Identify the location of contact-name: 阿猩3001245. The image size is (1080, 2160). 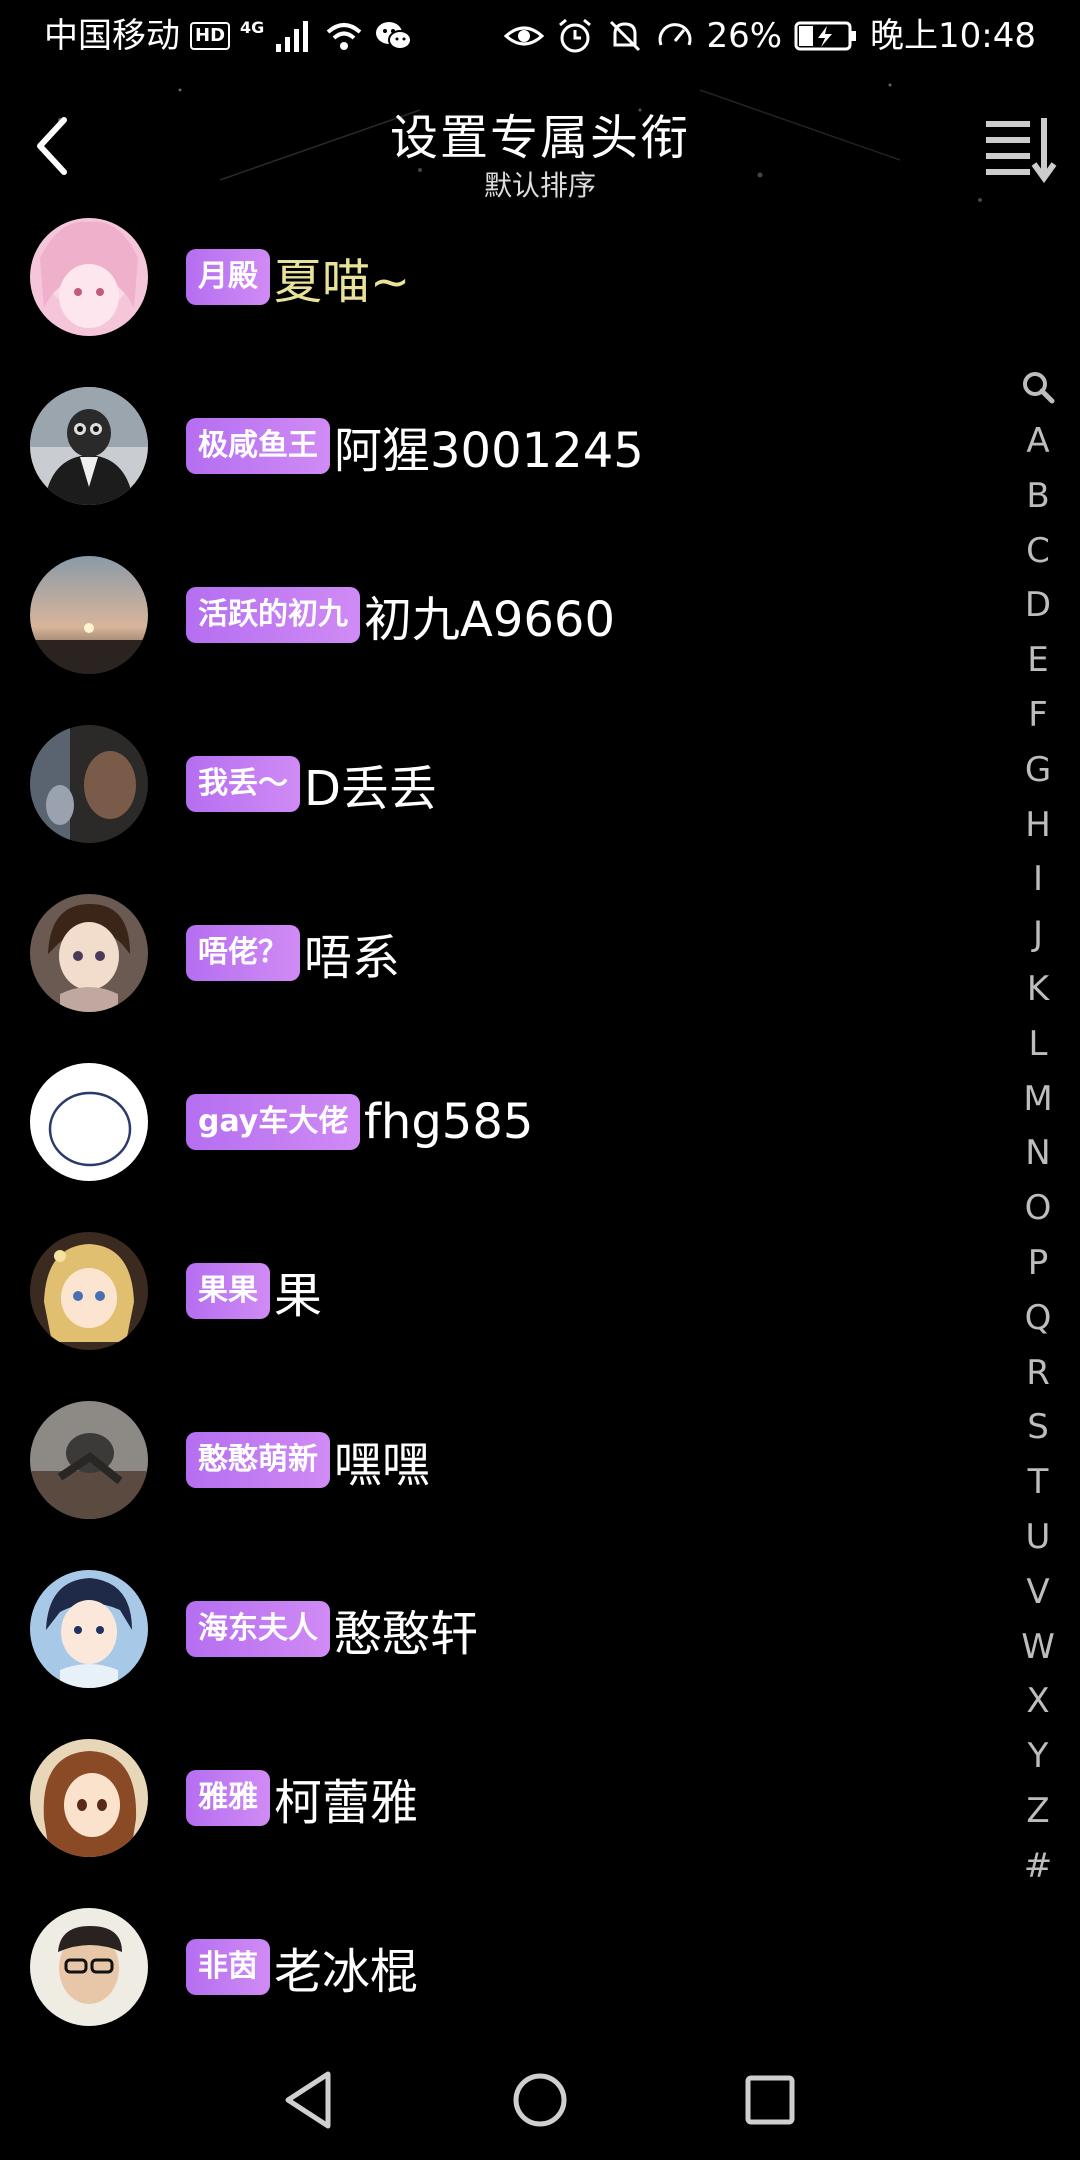
(489, 450).